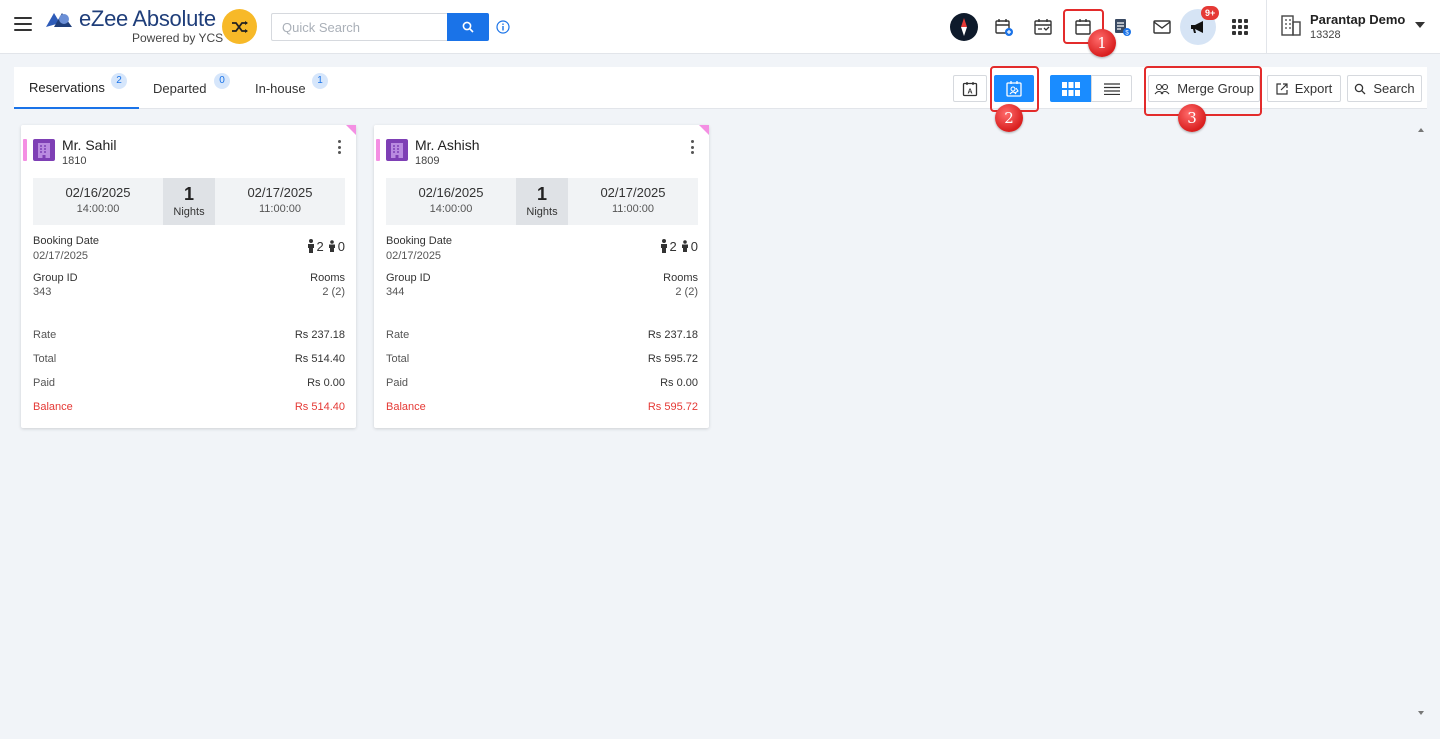 The width and height of the screenshot is (1440, 739). I want to click on reservation-number: 1810, so click(74, 161).